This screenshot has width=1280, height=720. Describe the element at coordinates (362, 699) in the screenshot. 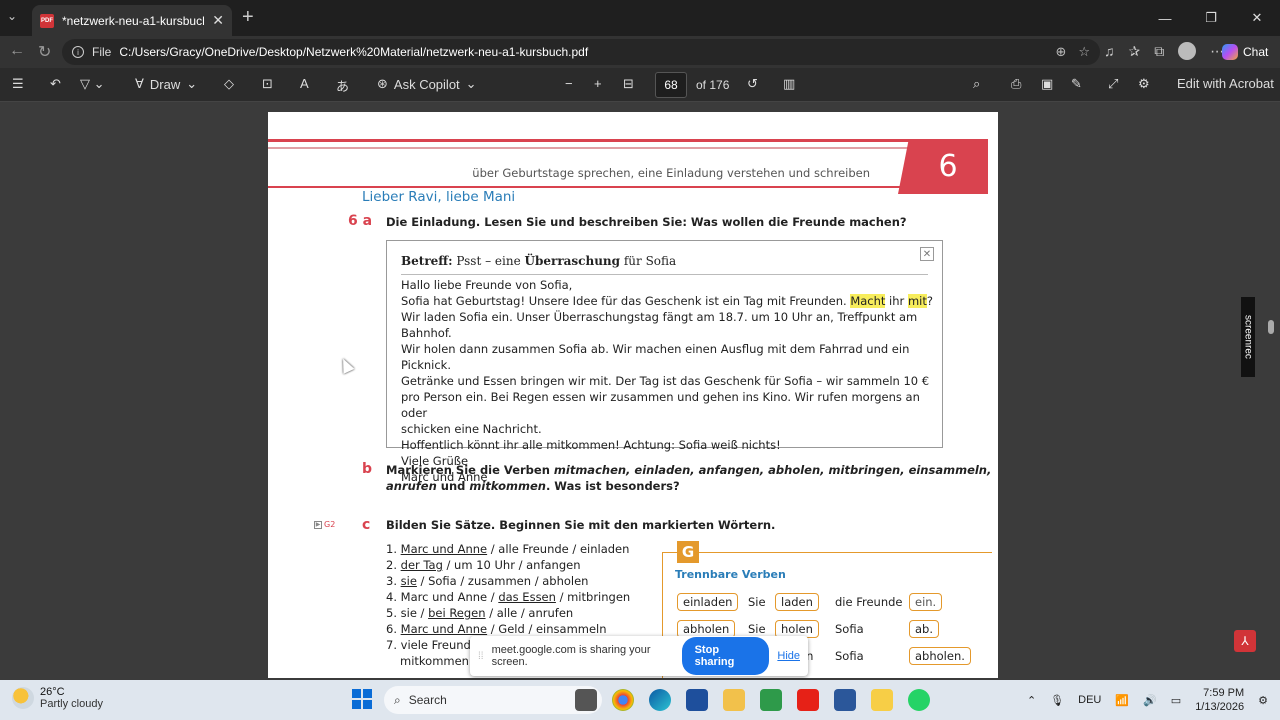

I see `start-button` at that location.